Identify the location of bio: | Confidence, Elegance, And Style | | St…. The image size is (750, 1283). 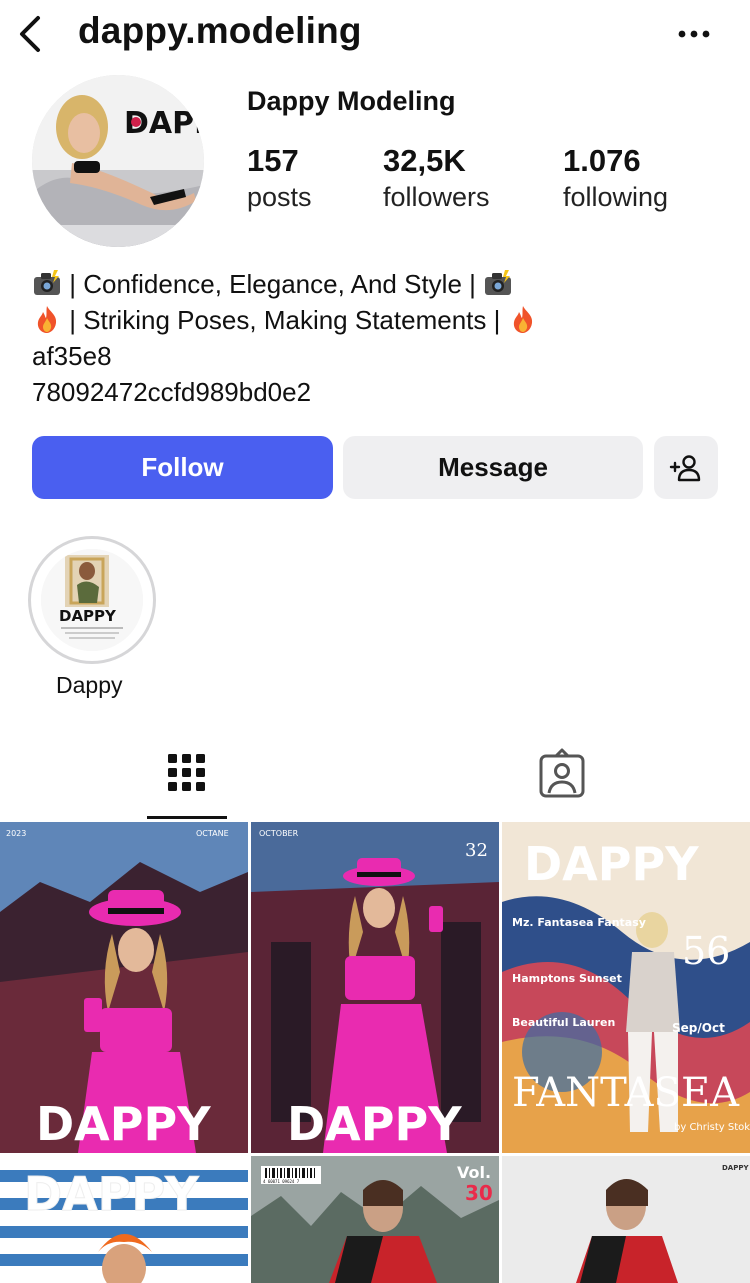
(382, 338).